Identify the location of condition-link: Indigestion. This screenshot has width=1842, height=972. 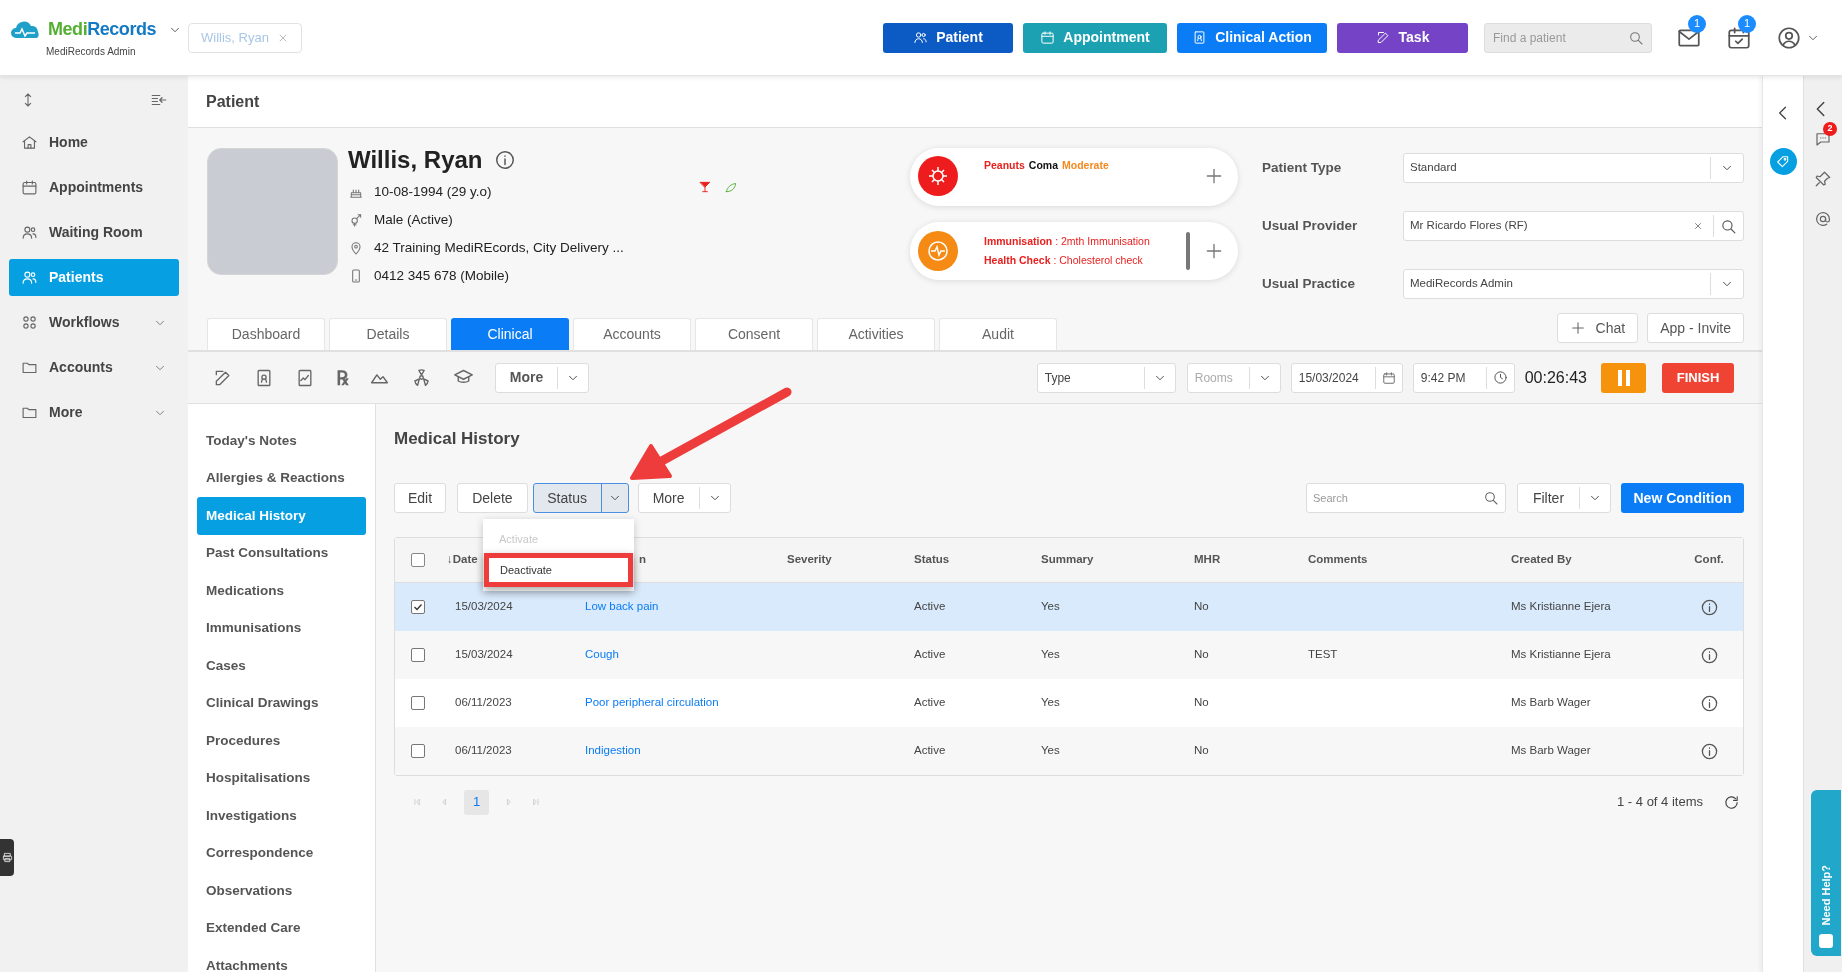
(613, 750).